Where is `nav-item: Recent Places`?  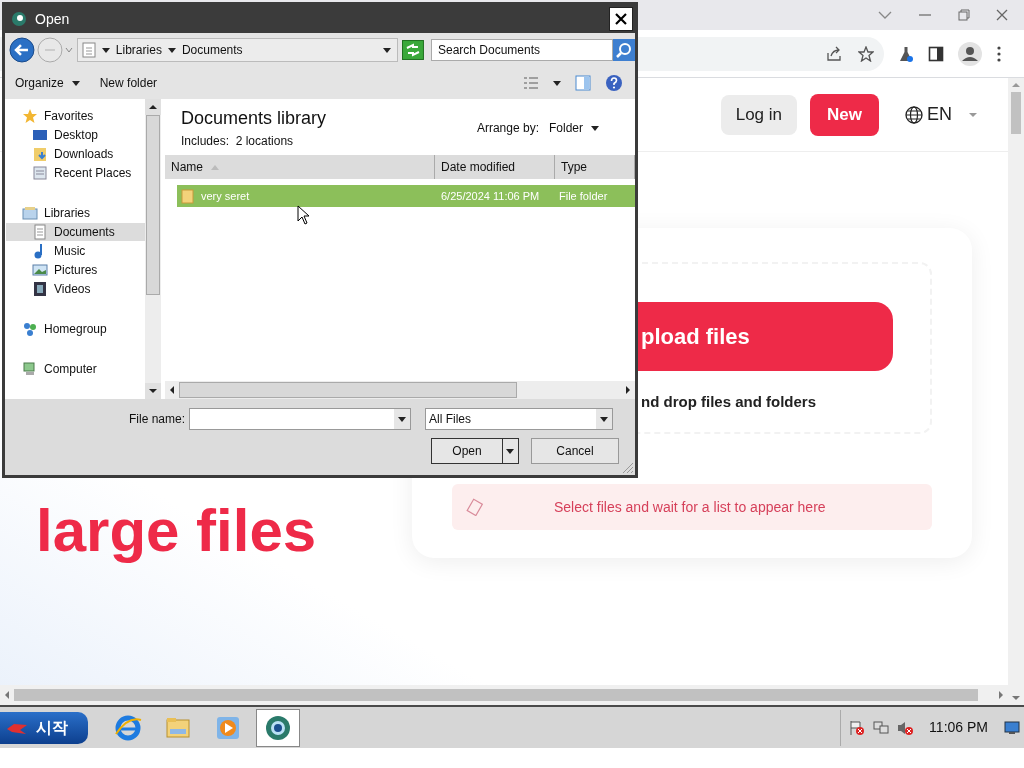 nav-item: Recent Places is located at coordinates (75, 173).